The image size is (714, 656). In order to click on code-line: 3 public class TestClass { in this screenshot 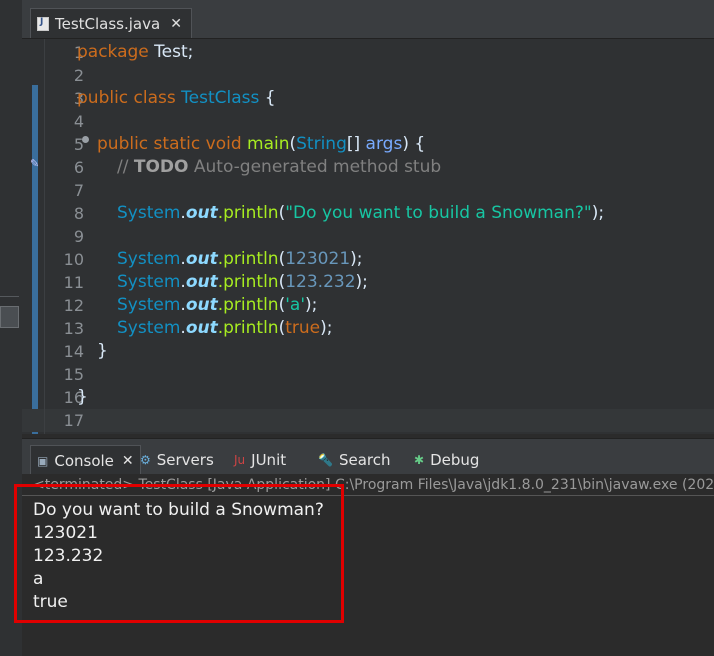, I will do `click(368, 98)`.